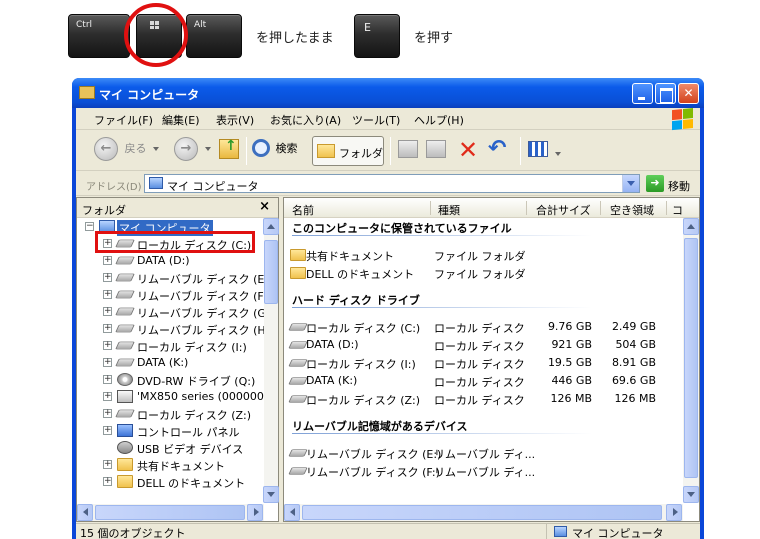  Describe the element at coordinates (665, 93) in the screenshot. I see `maximize-button` at that location.